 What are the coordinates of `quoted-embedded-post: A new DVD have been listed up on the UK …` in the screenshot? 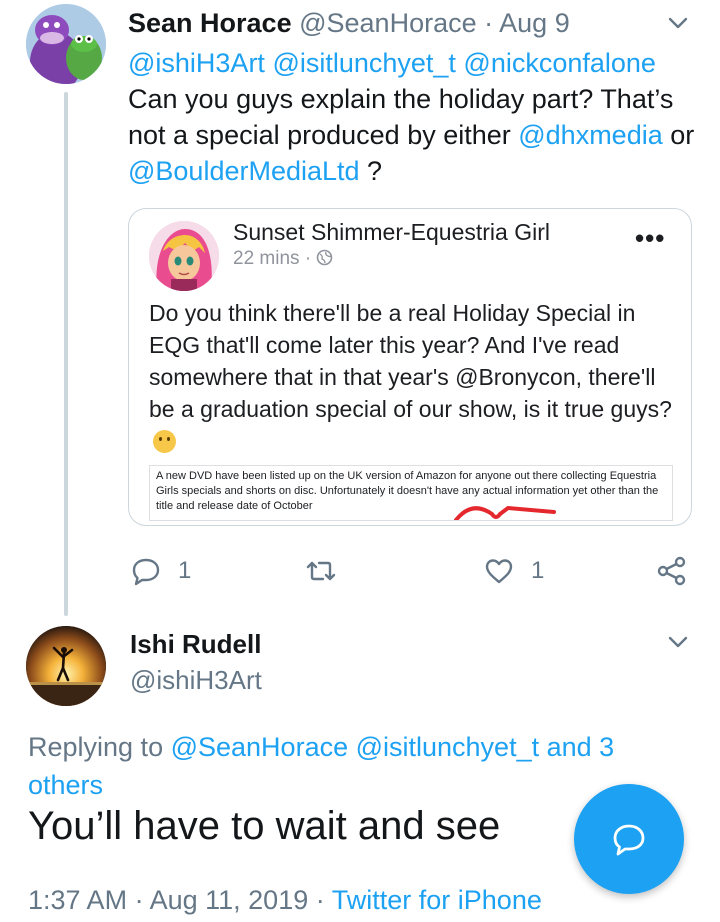 It's located at (411, 493).